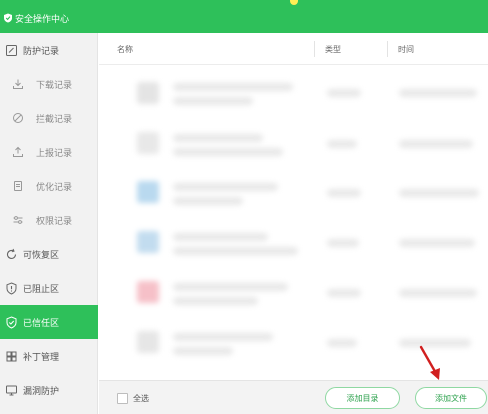 This screenshot has width=488, height=414. I want to click on column-header-type: 类型, so click(333, 49).